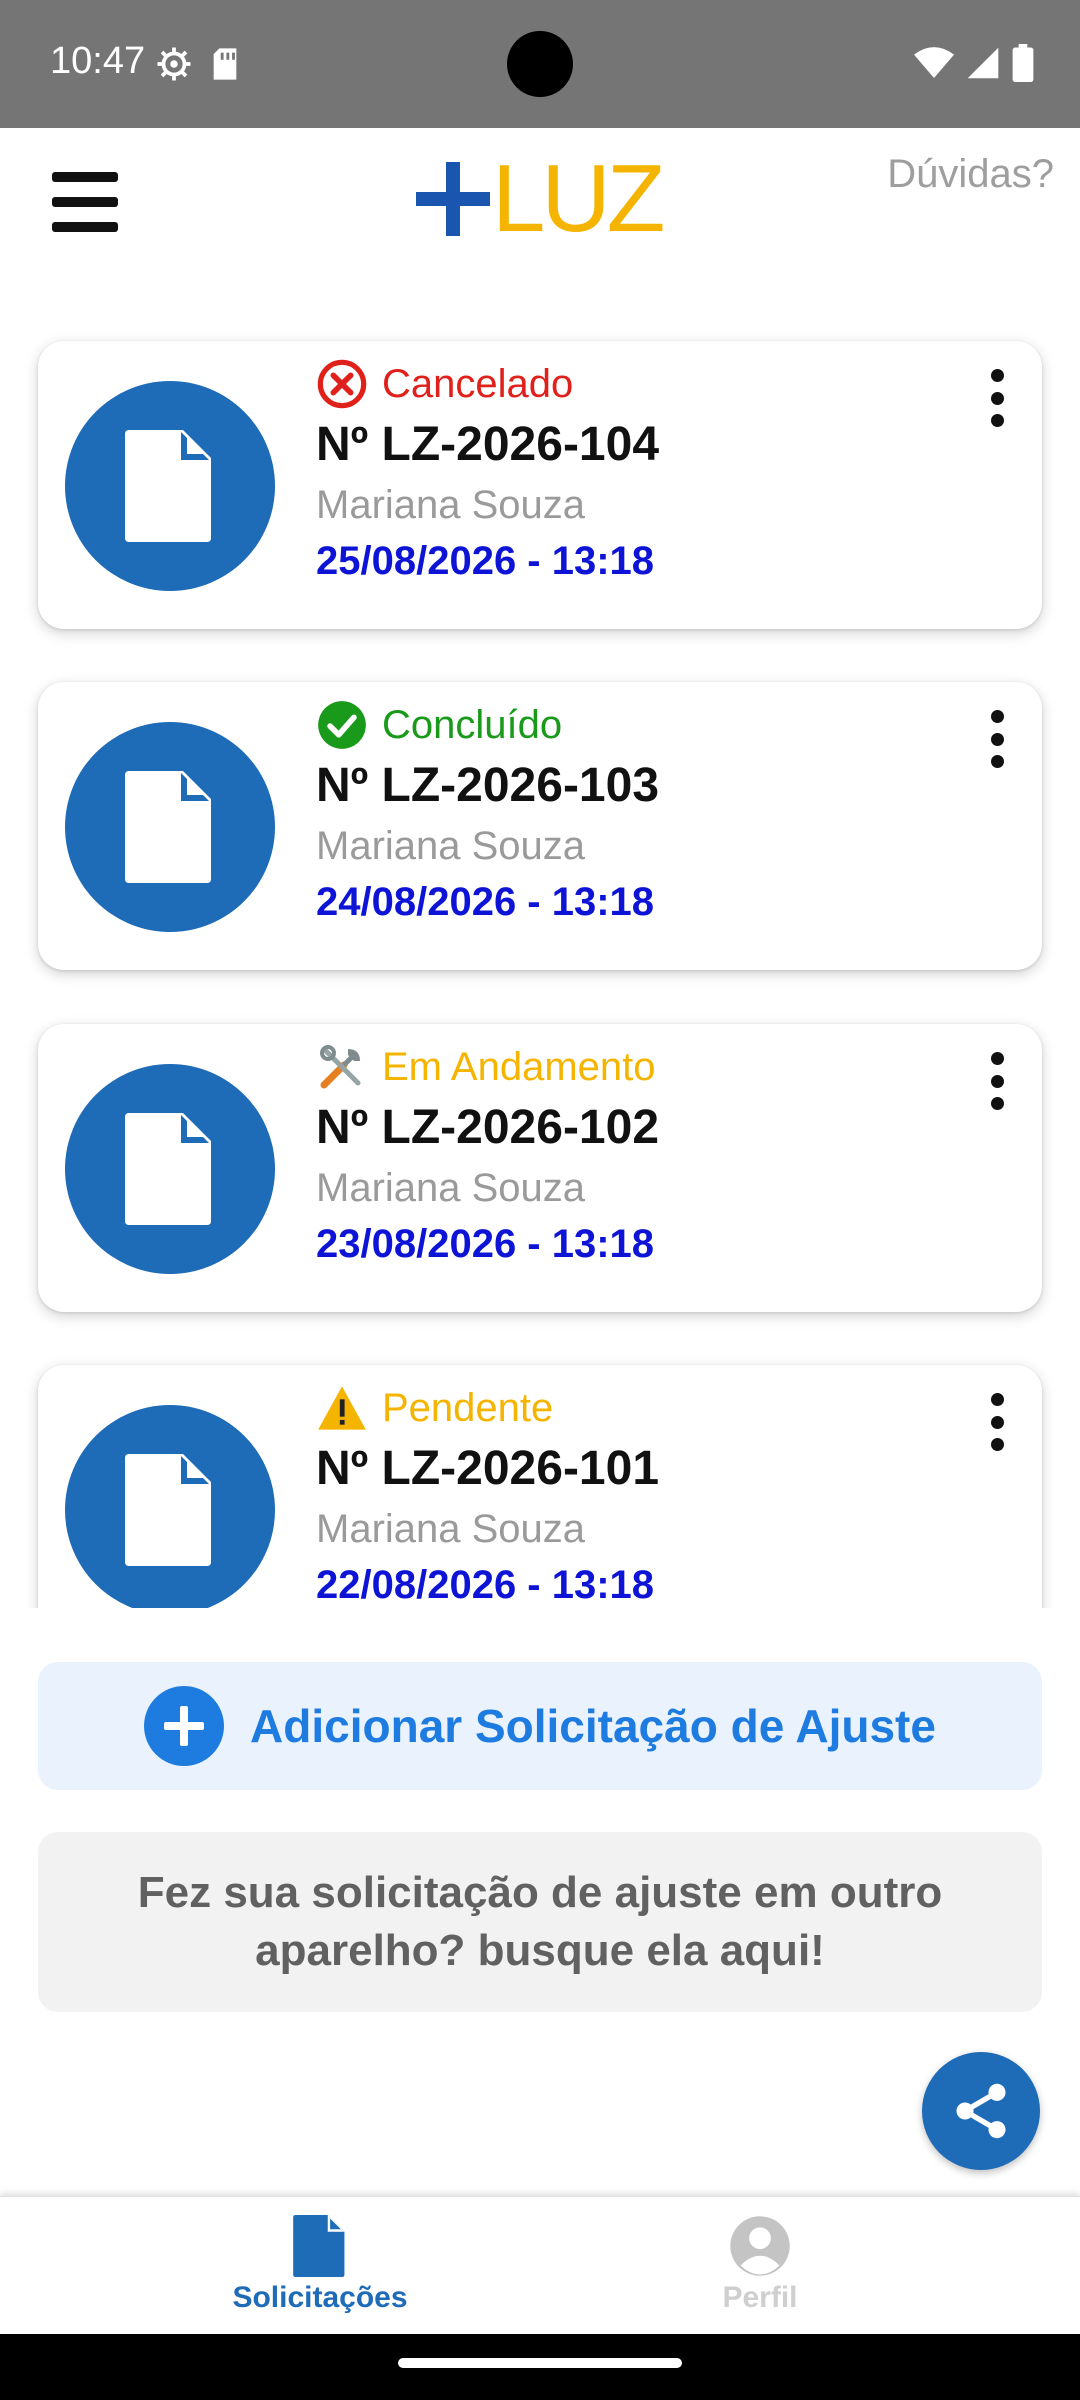  I want to click on request-number: Nº LZ-2026-101, so click(488, 1468).